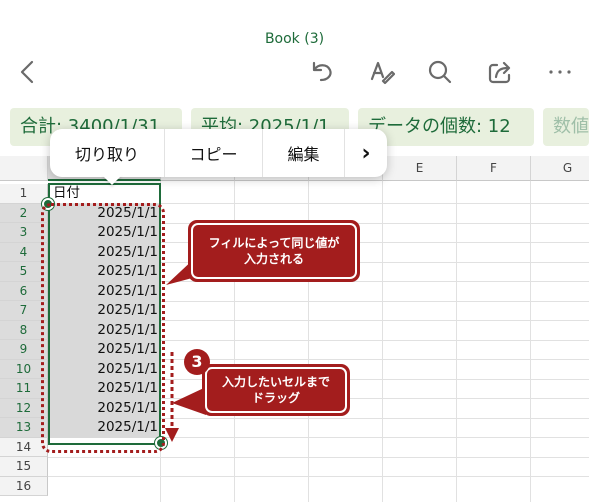 The image size is (589, 502). I want to click on cell-a12: 2025/1/1, so click(104, 408).